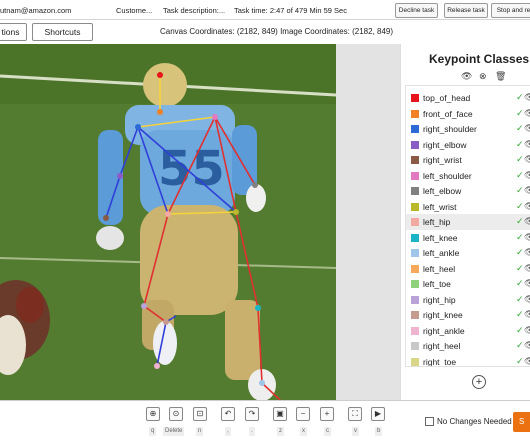  Describe the element at coordinates (468, 315) in the screenshot. I see `keypoint-item-right-knee: right_knee ✓👁` at that location.